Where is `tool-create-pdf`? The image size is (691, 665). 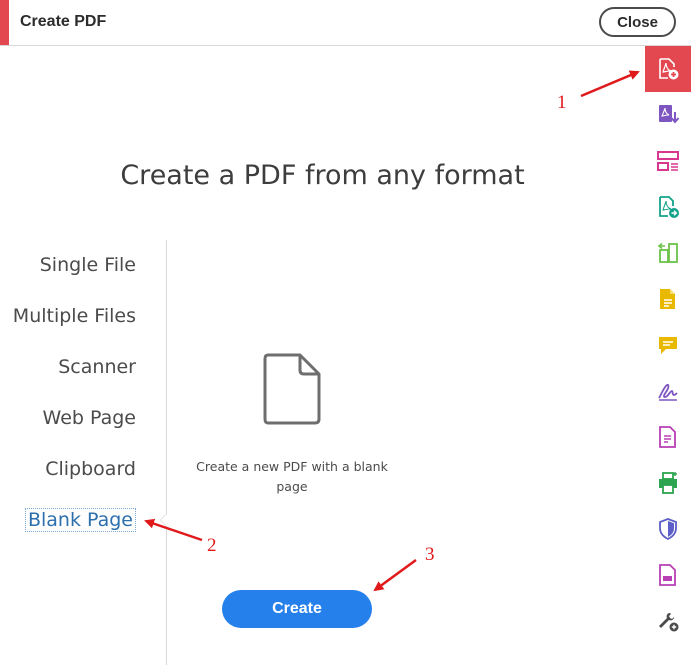 tool-create-pdf is located at coordinates (668, 69).